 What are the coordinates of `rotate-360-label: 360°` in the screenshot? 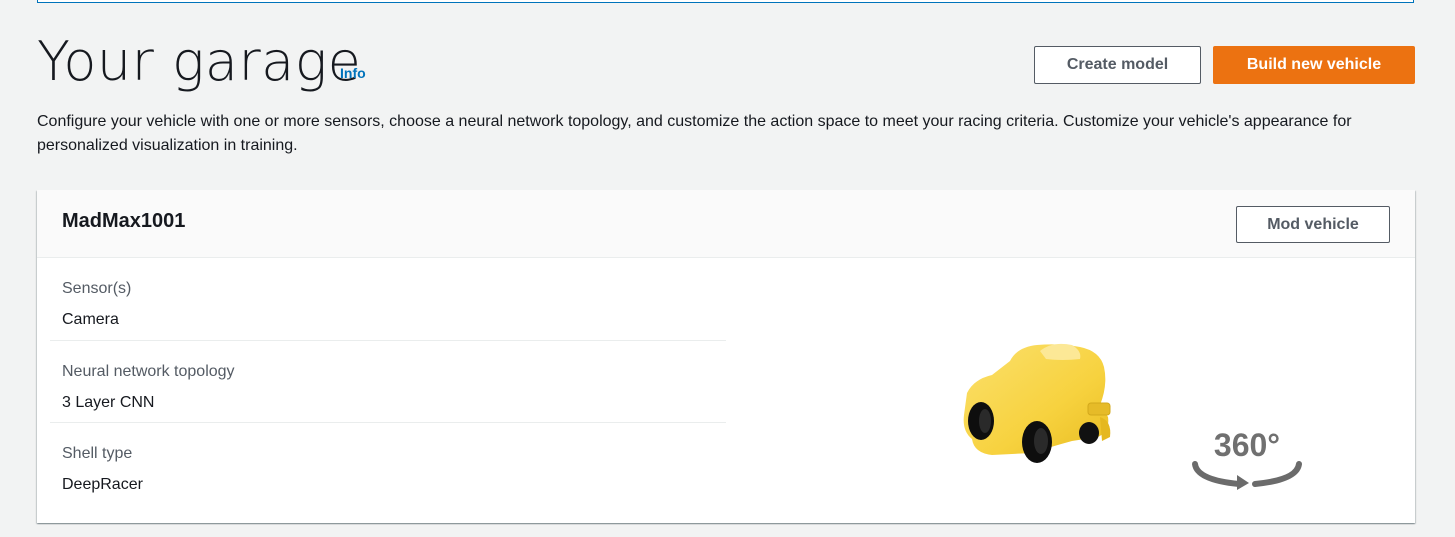 It's located at (1247, 445).